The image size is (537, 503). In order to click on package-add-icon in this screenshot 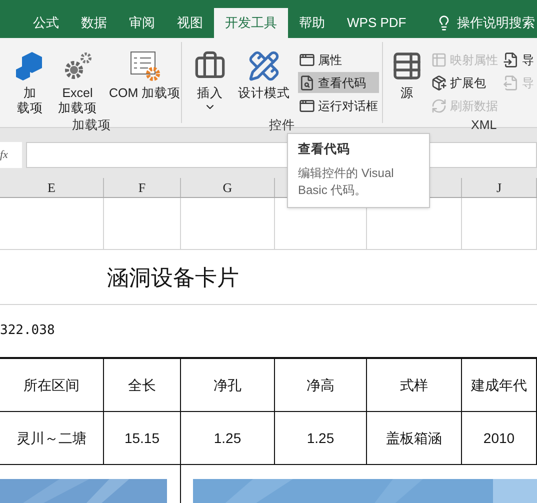, I will do `click(439, 82)`.